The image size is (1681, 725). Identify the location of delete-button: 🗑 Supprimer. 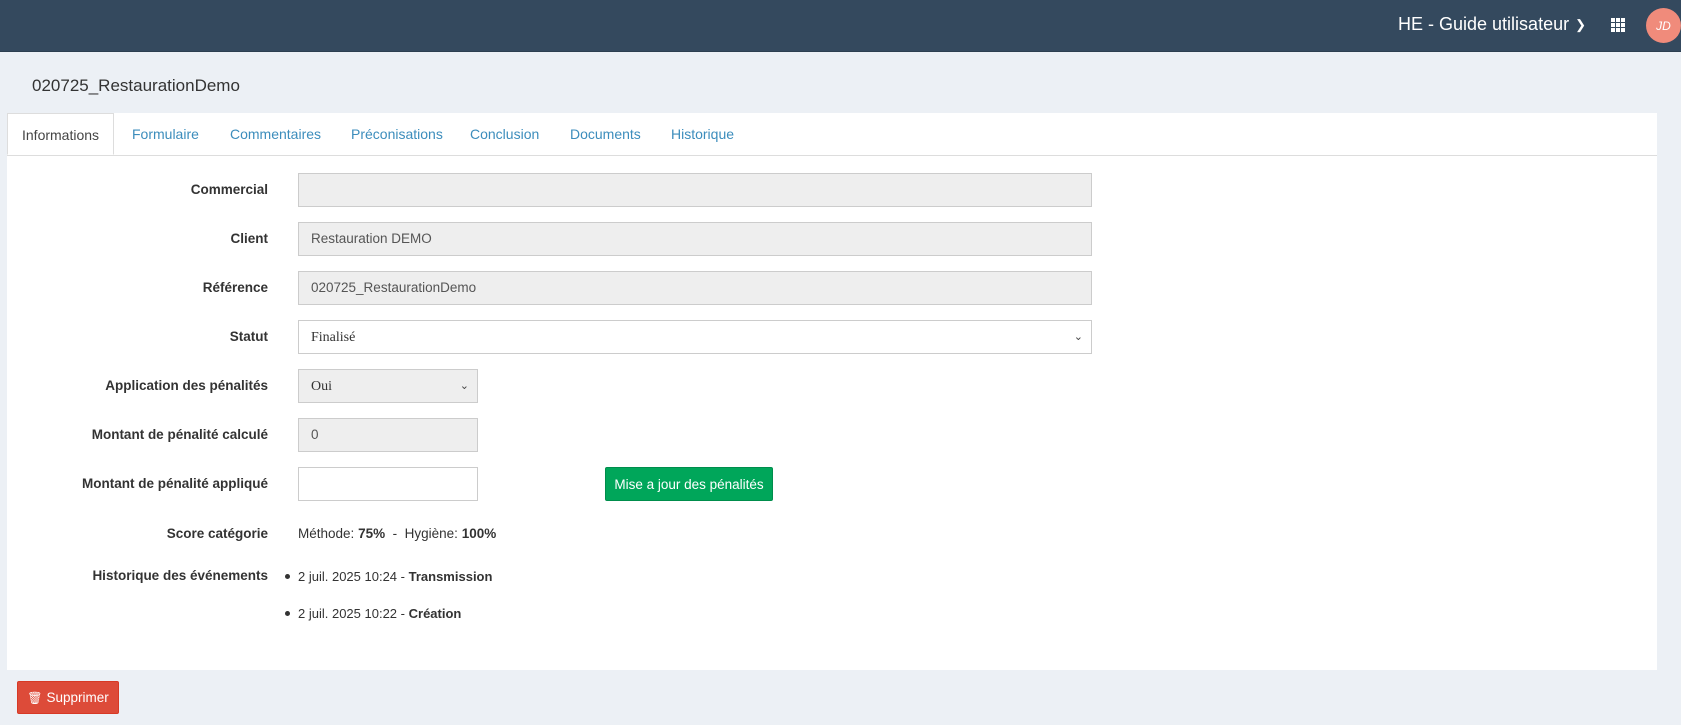
(68, 697).